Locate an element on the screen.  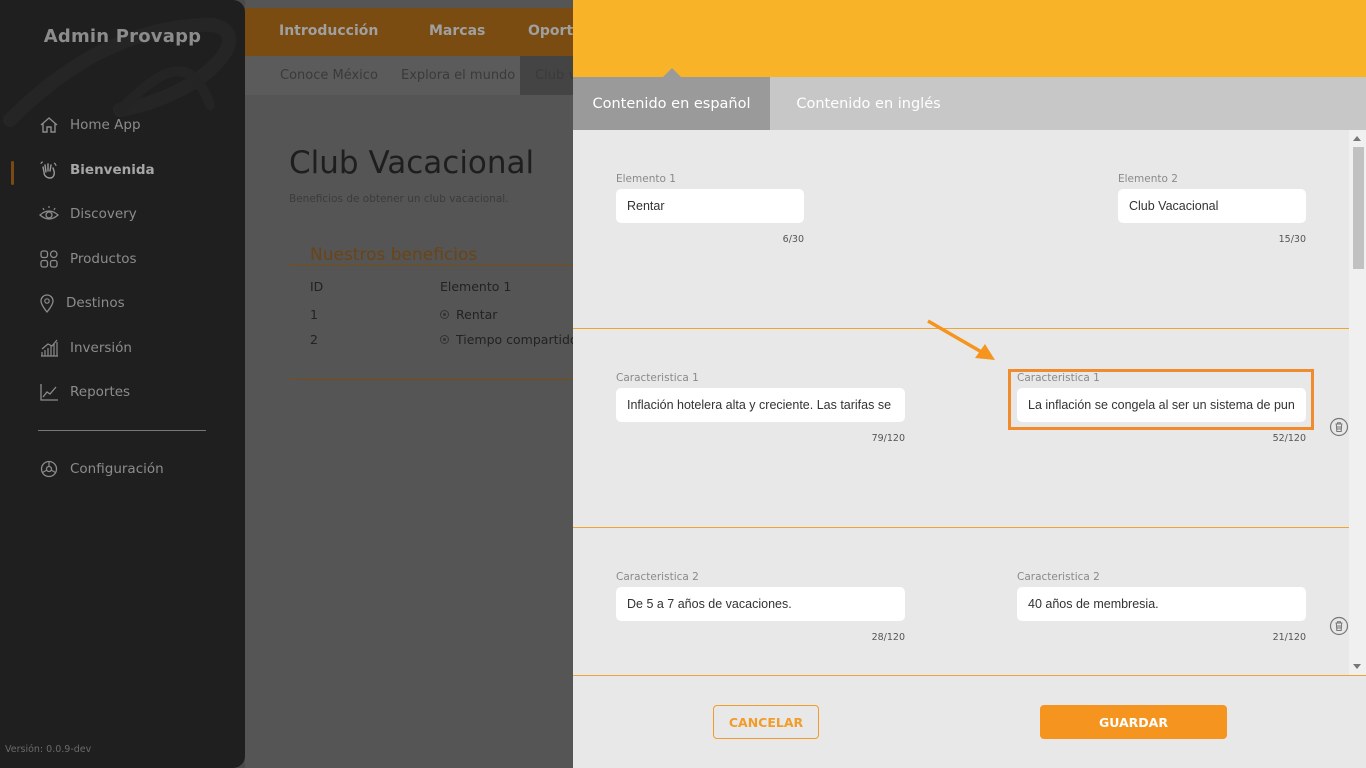
tab-label: Contenido en inglés is located at coordinates (868, 103).